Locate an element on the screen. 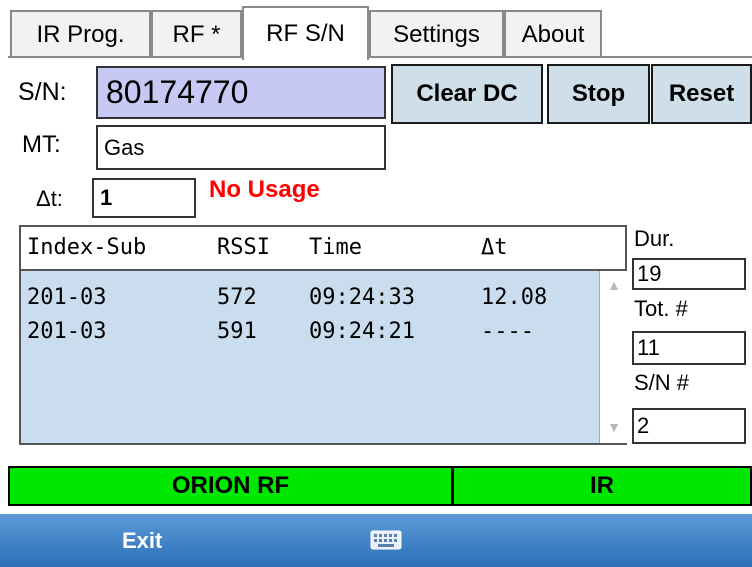 This screenshot has height=567, width=752. stop-button: Stop is located at coordinates (598, 94).